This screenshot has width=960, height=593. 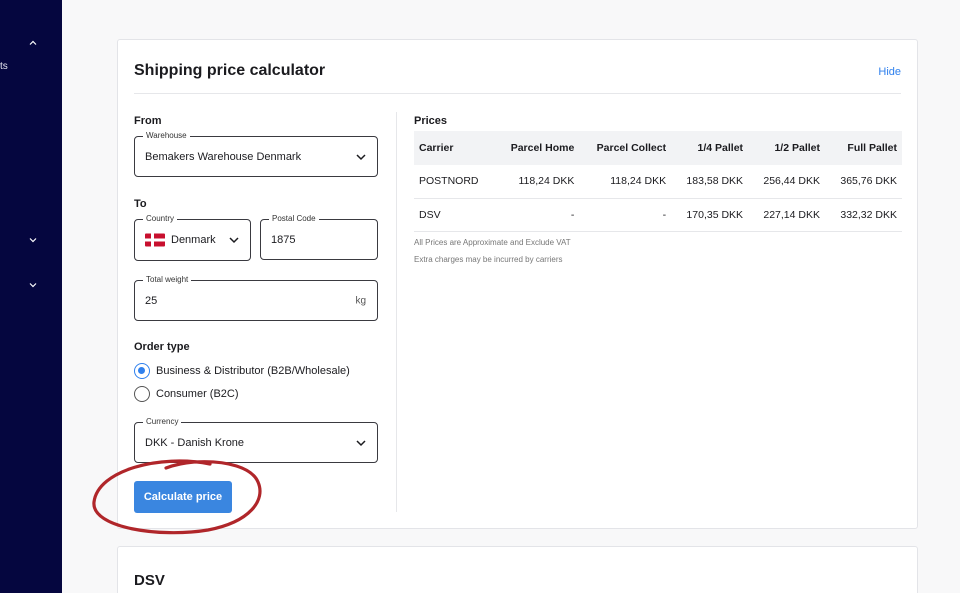 What do you see at coordinates (889, 72) in the screenshot?
I see `hide-link: Hide` at bounding box center [889, 72].